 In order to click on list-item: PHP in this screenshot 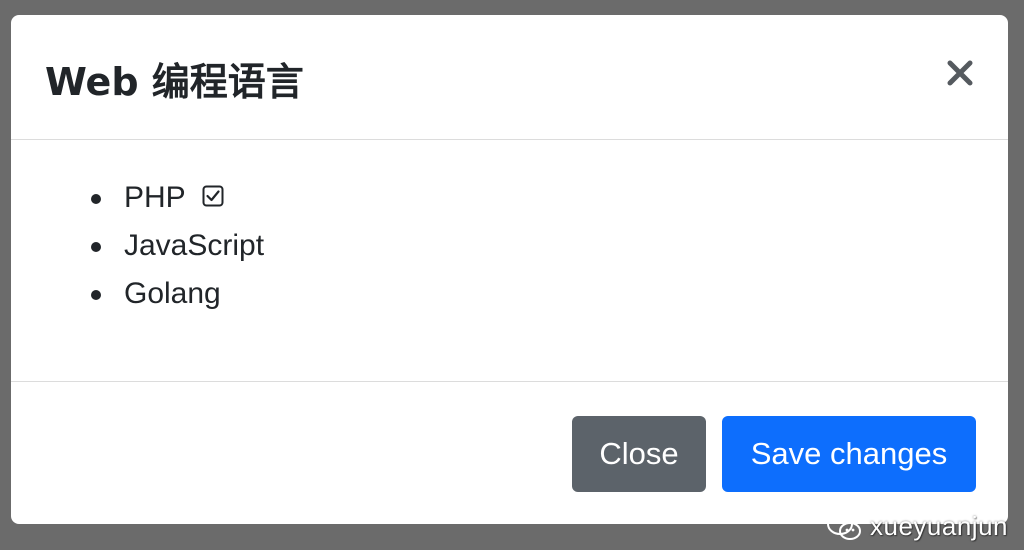, I will do `click(177, 198)`.